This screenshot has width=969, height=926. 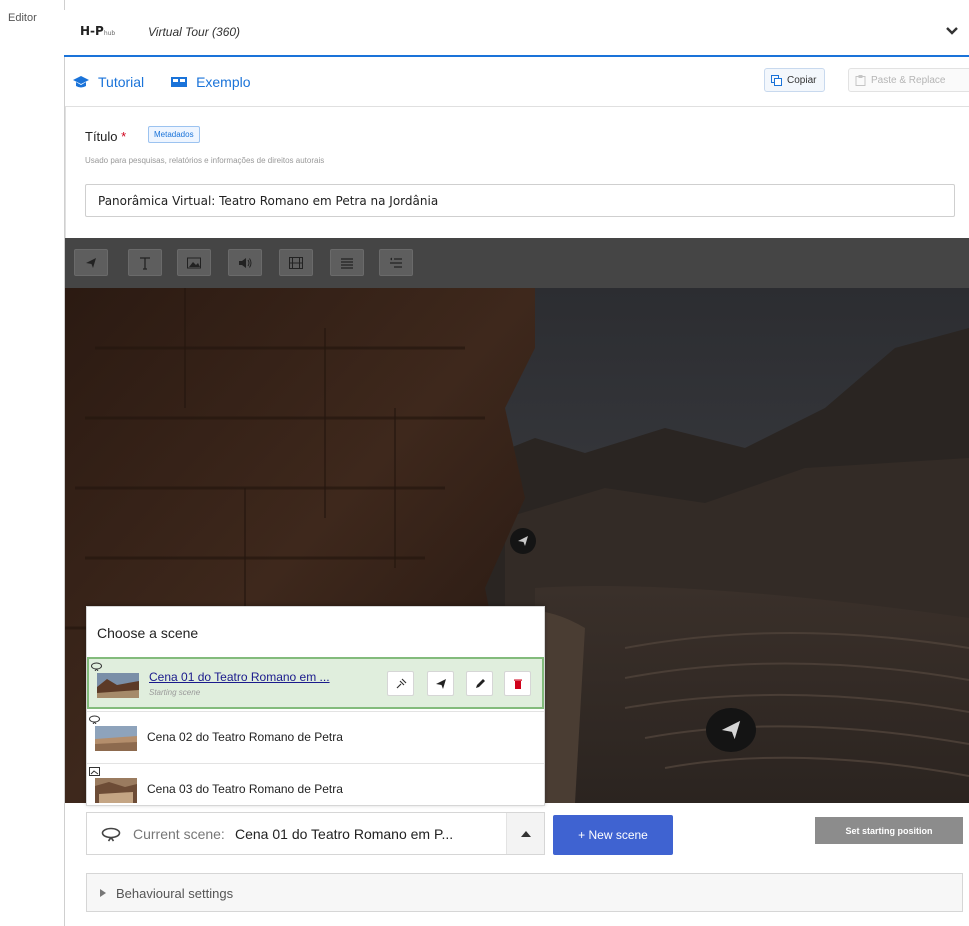 I want to click on pin-icon, so click(x=401, y=683).